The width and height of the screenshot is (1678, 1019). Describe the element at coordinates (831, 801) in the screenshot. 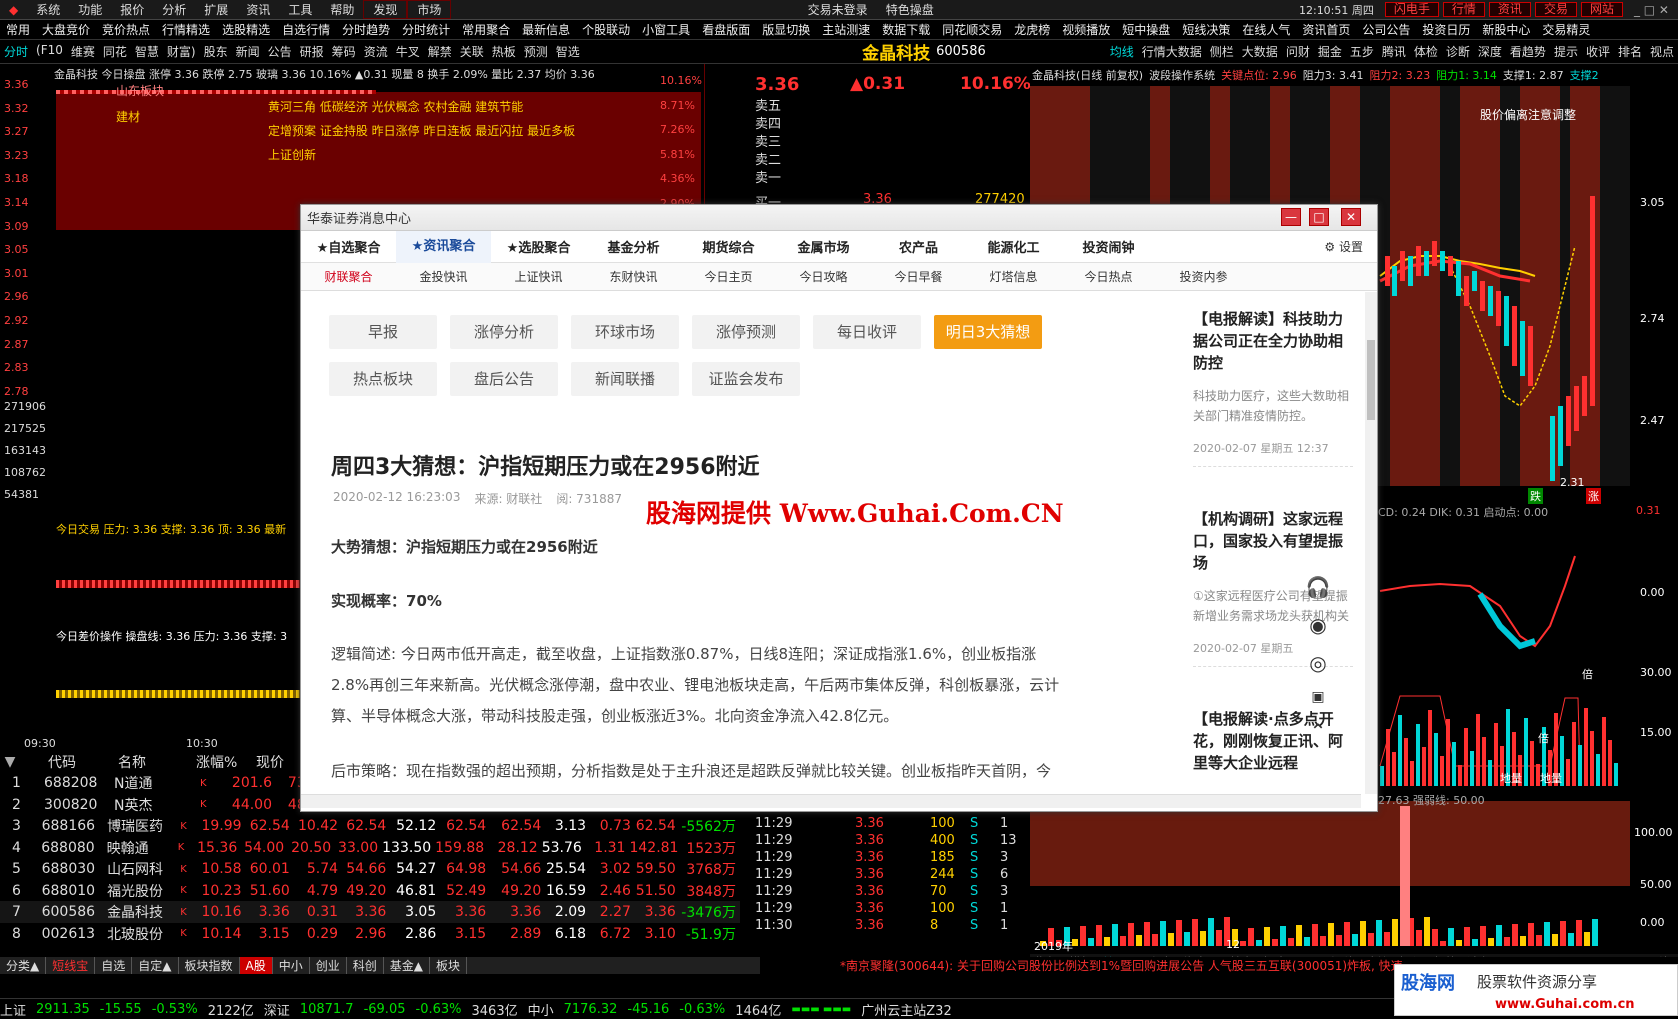

I see `horizontal-scrollbar` at that location.